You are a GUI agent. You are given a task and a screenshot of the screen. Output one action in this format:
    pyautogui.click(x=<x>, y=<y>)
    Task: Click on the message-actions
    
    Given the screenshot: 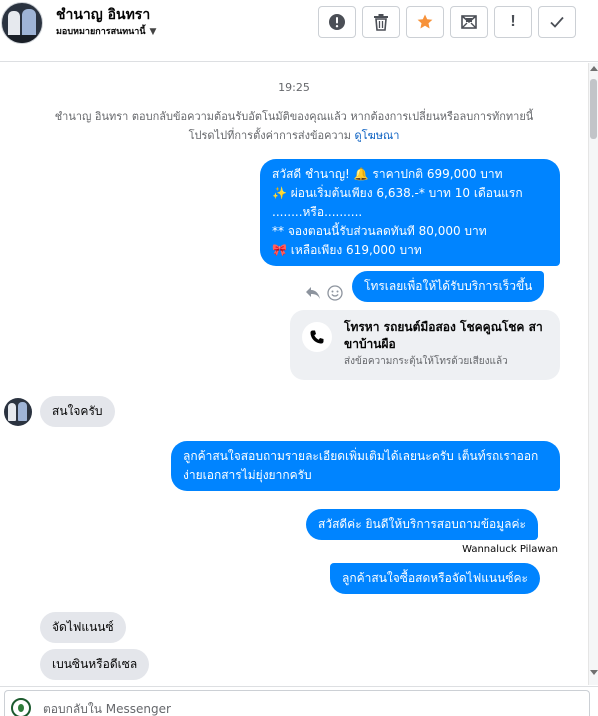 What is the action you would take?
    pyautogui.click(x=324, y=293)
    